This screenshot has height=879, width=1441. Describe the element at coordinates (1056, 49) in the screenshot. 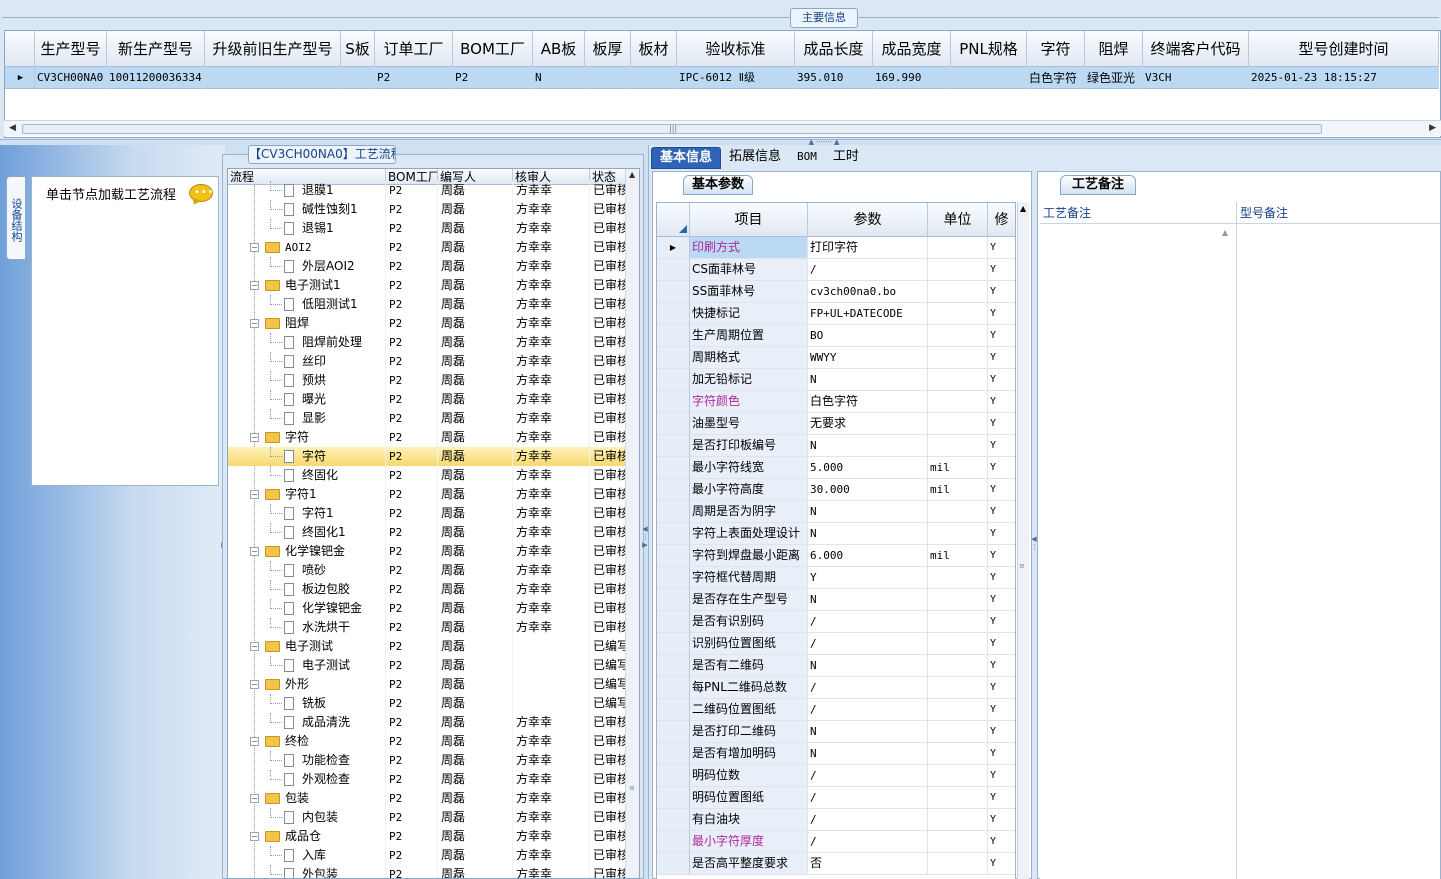

I see `column-header: 字符` at that location.